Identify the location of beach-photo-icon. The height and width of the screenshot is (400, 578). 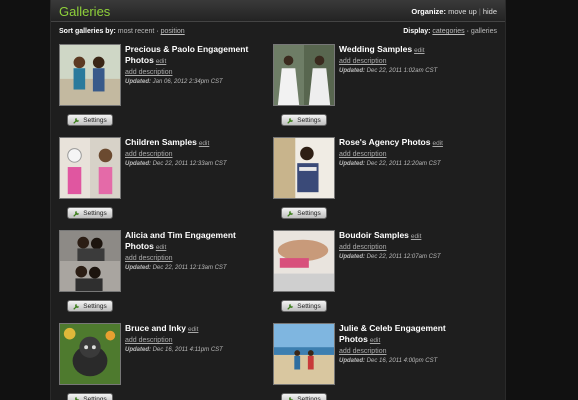
(304, 354).